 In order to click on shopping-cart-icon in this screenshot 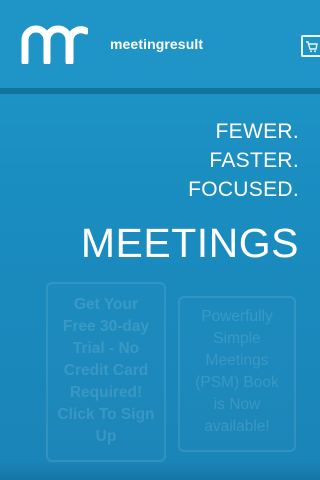, I will do `click(312, 46)`.